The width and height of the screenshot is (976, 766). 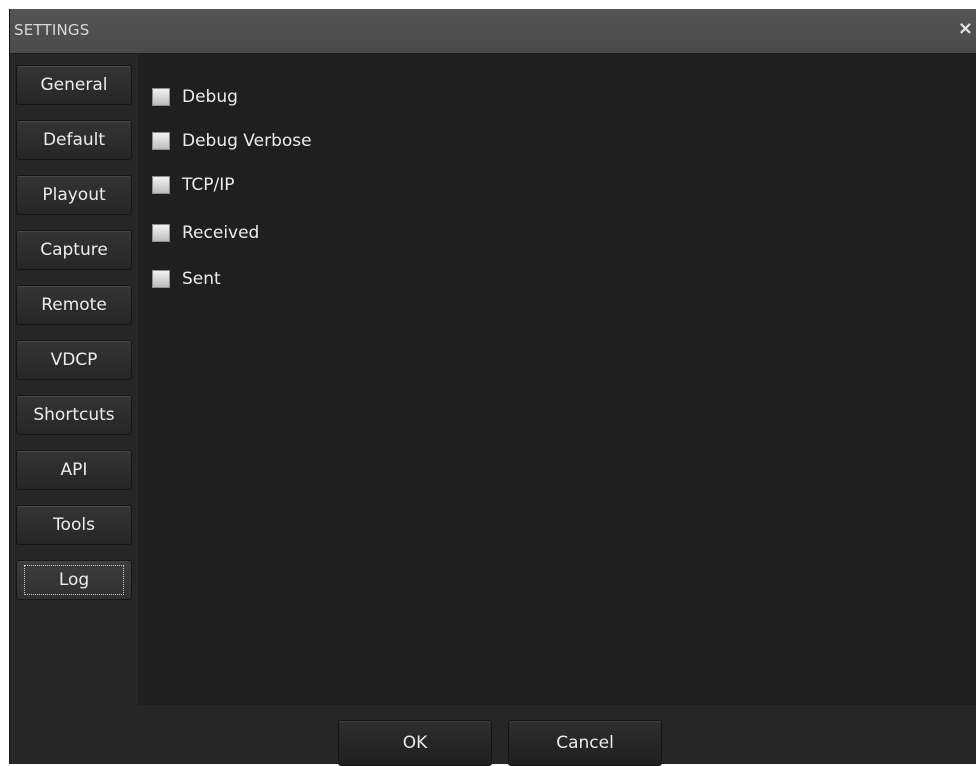 I want to click on sidebar-item-label: Shortcuts, so click(x=74, y=415).